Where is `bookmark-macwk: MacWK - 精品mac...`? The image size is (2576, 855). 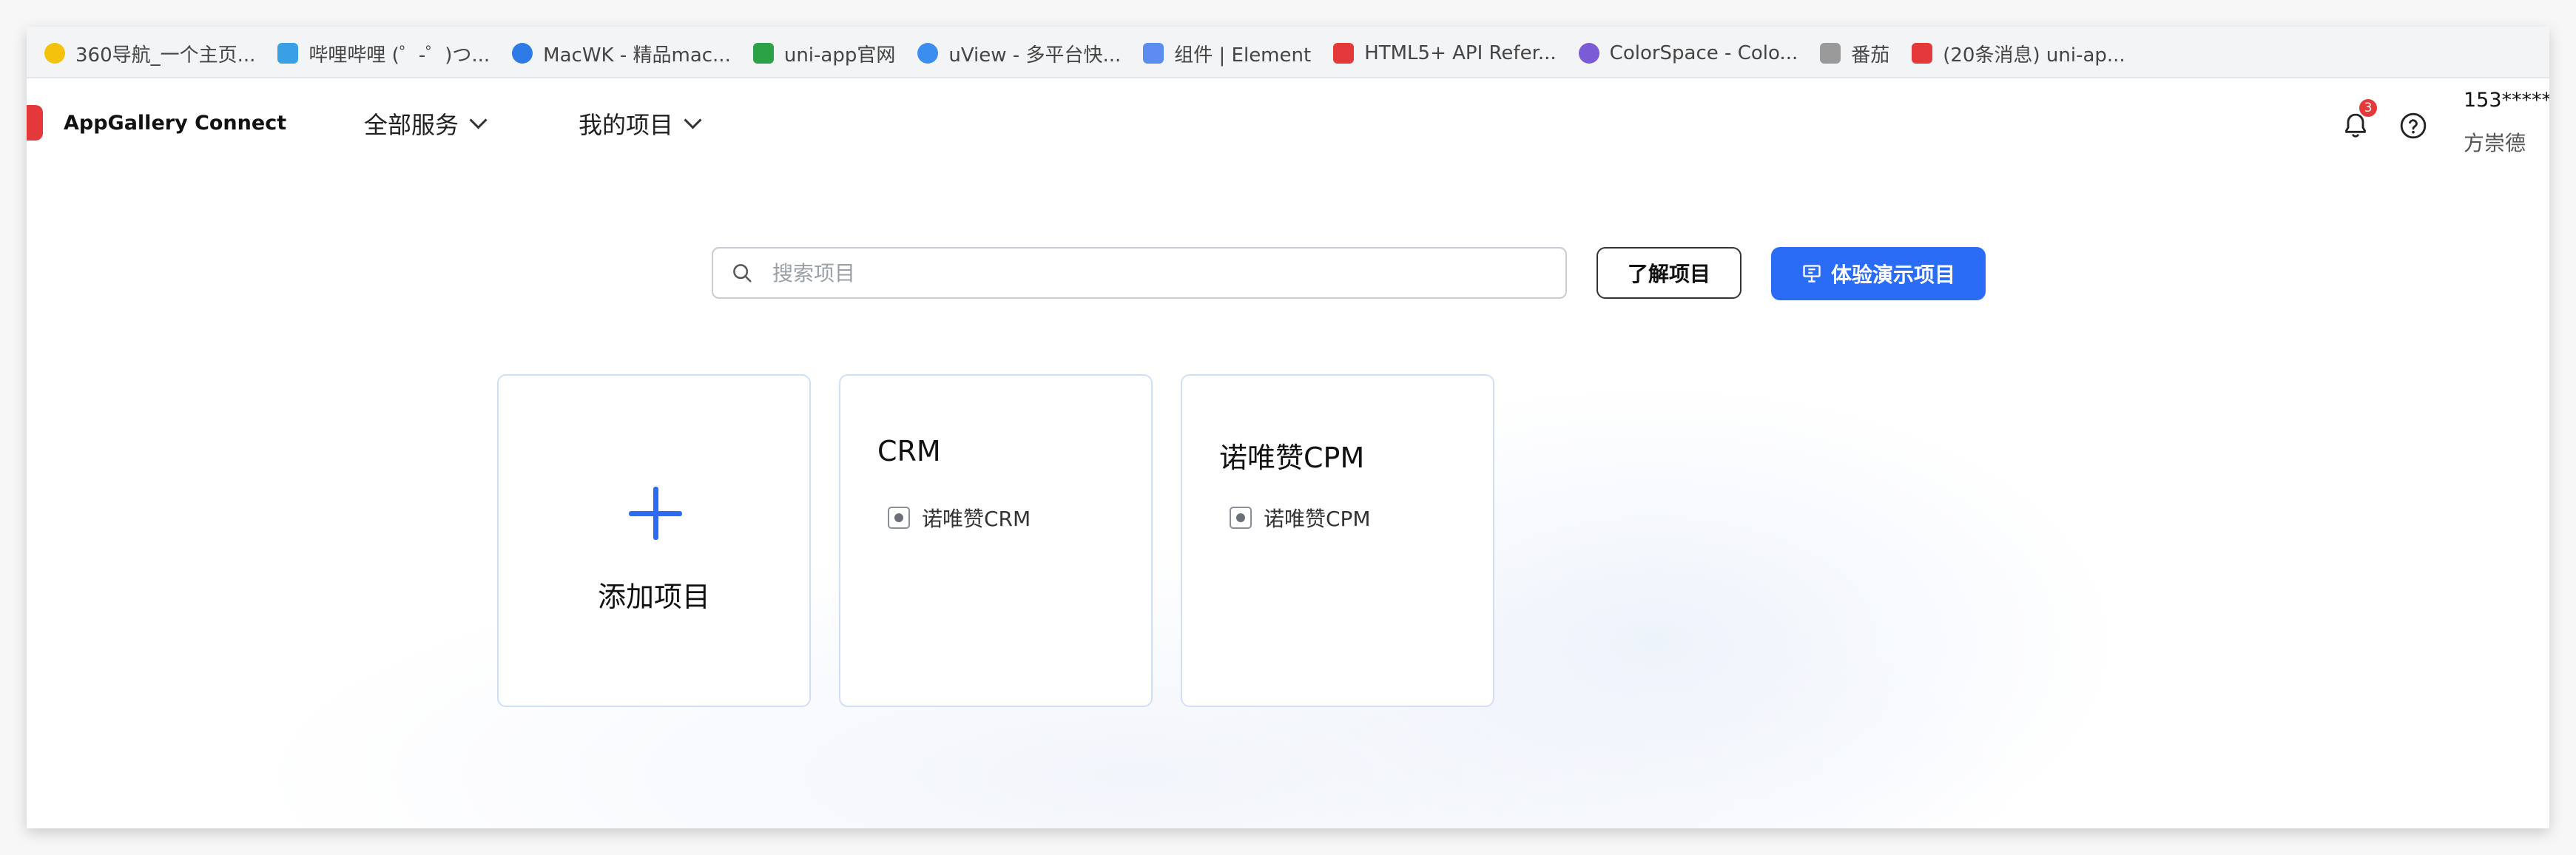 bookmark-macwk: MacWK - 精品mac... is located at coordinates (621, 53).